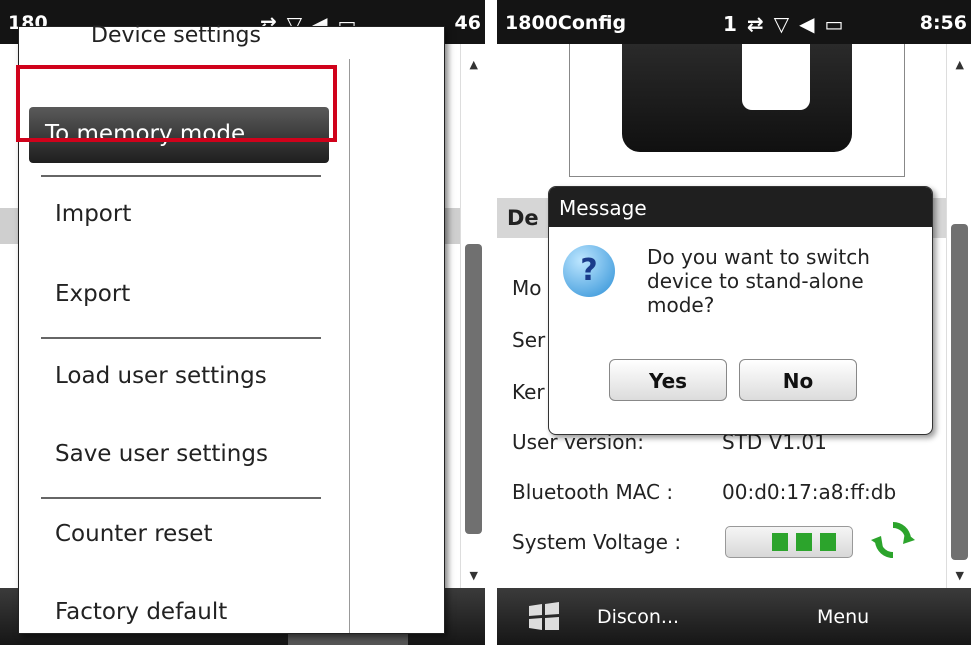 The image size is (971, 645). Describe the element at coordinates (893, 540) in the screenshot. I see `refresh-icon` at that location.